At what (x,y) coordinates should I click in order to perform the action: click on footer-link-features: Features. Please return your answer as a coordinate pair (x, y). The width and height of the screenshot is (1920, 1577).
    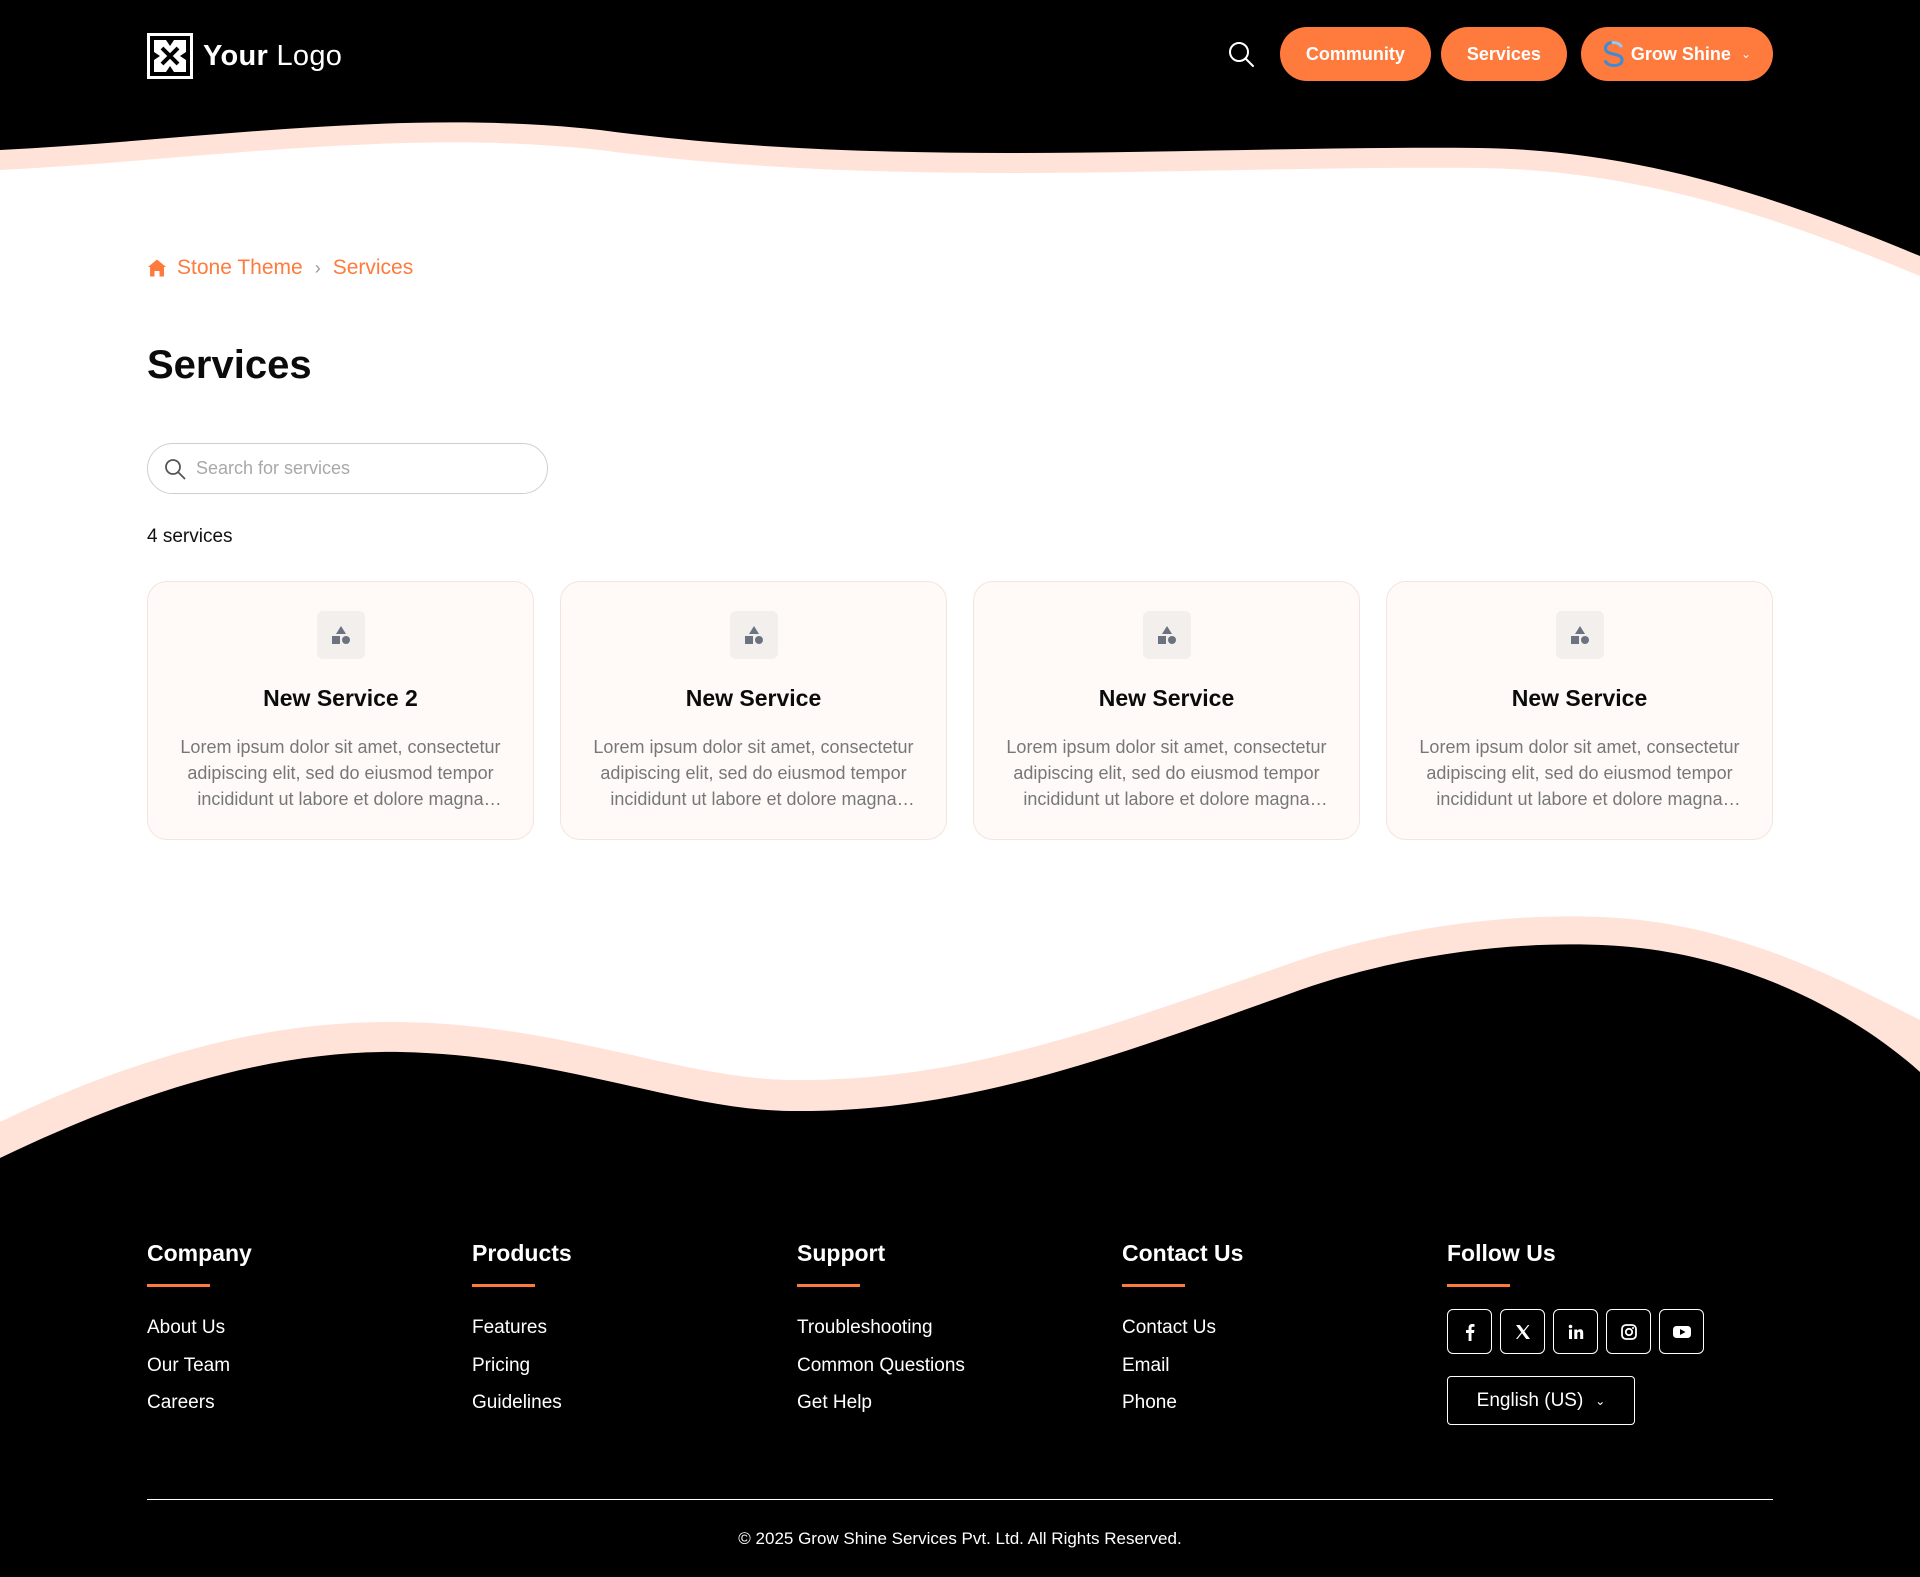
    Looking at the image, I should click on (634, 1328).